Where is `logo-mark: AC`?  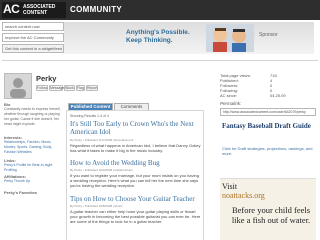 logo-mark: AC is located at coordinates (11, 9).